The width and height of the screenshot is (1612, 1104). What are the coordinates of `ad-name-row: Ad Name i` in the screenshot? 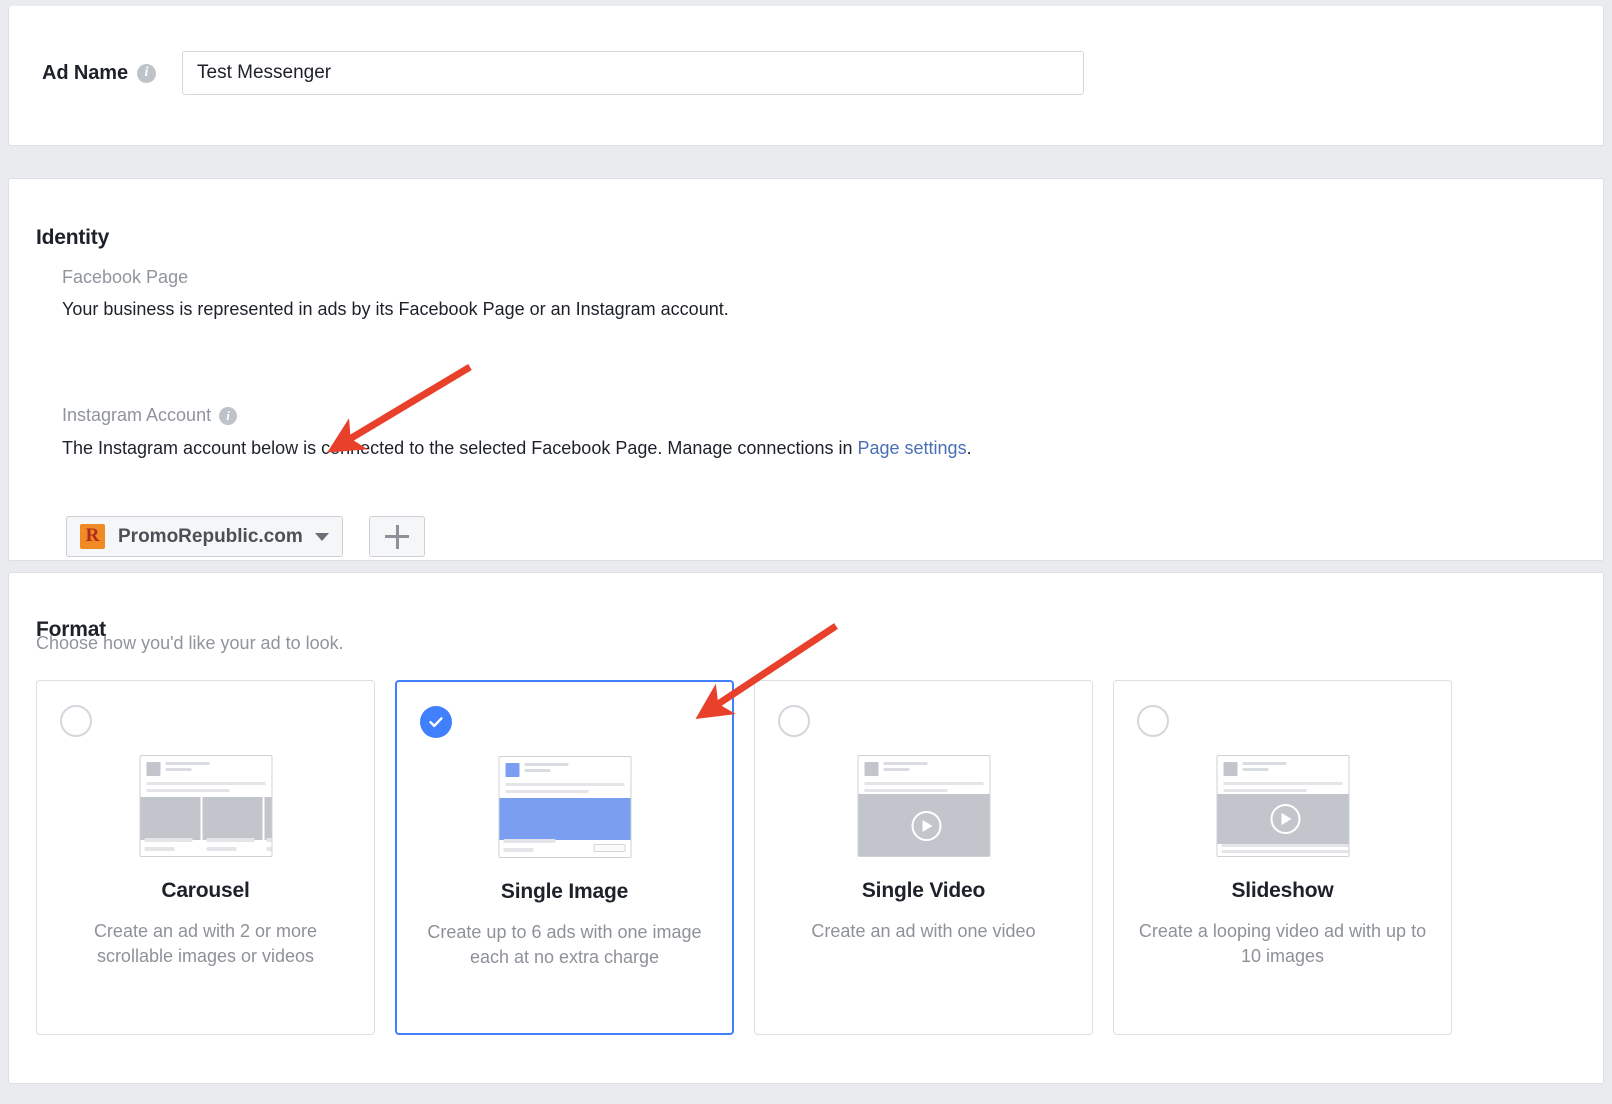 It's located at (563, 73).